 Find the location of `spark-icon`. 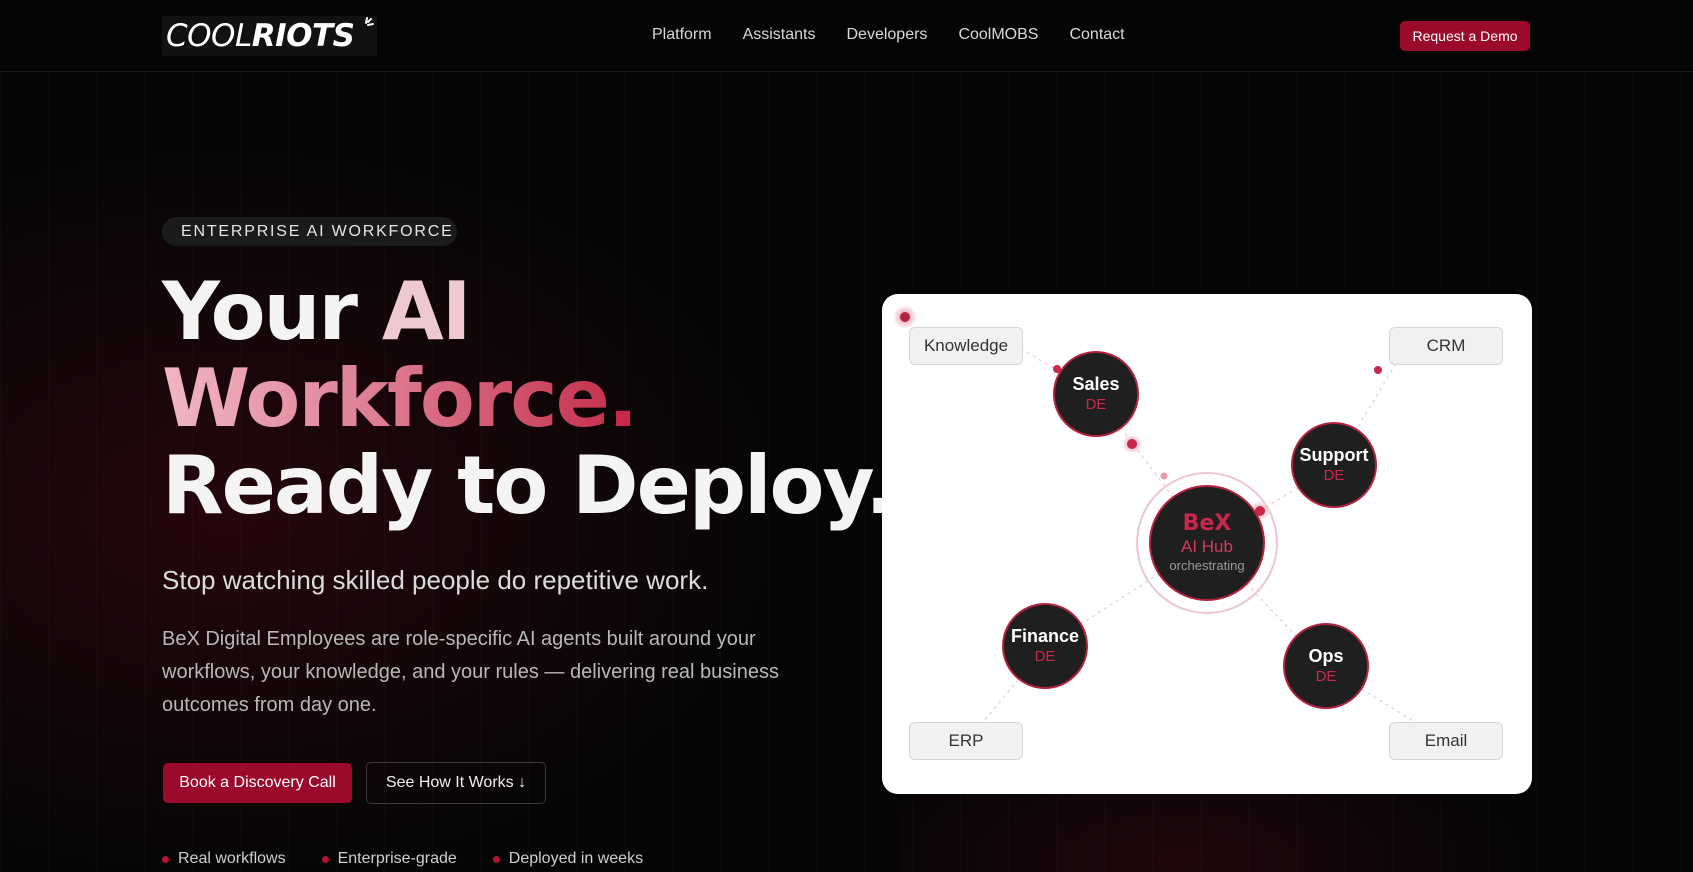

spark-icon is located at coordinates (369, 21).